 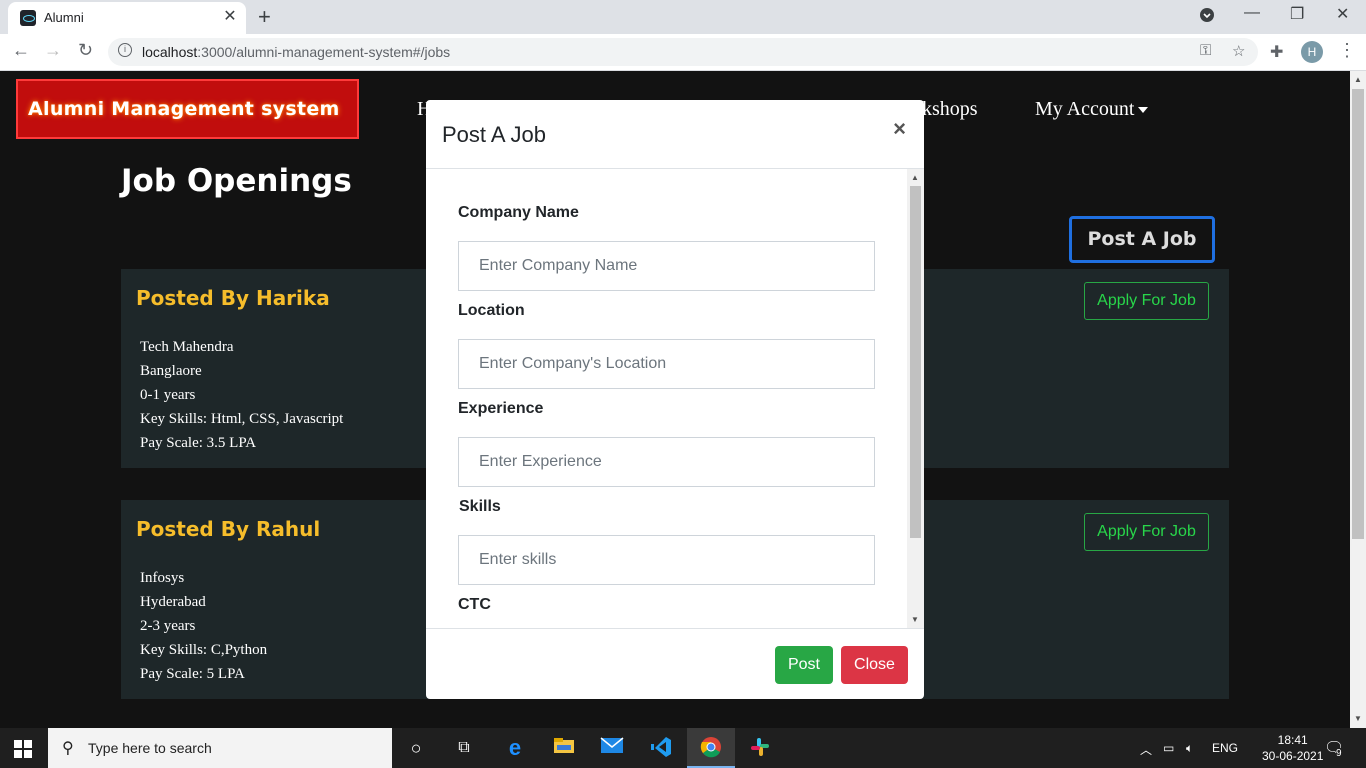 I want to click on tab-search-icon, so click(x=1207, y=17).